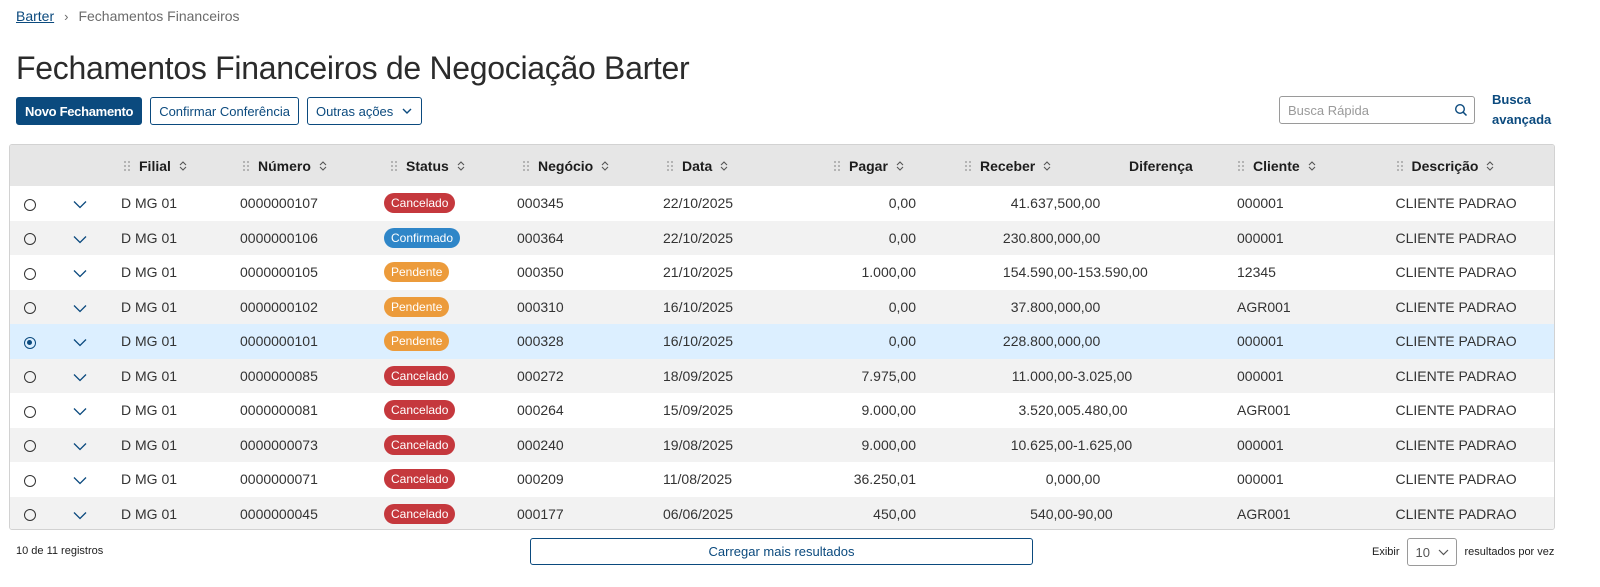 The height and width of the screenshot is (587, 1600). What do you see at coordinates (1368, 110) in the screenshot?
I see `quick-search-input` at bounding box center [1368, 110].